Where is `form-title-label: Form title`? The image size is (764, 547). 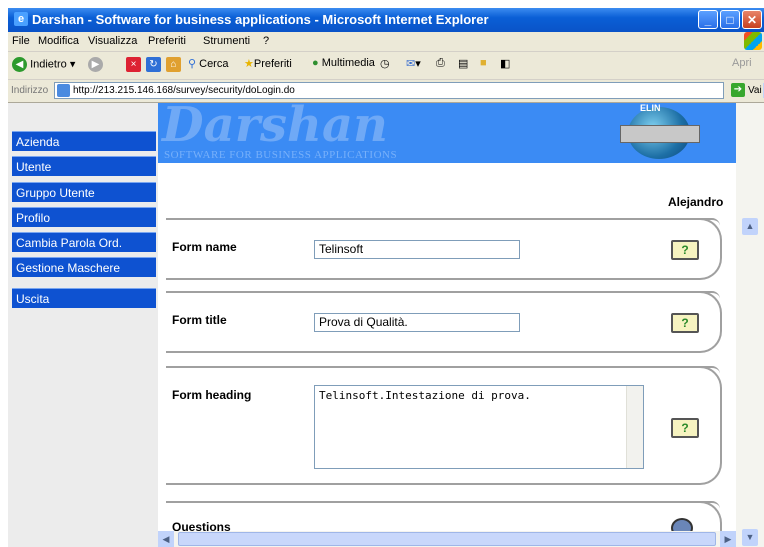
form-title-label: Form title is located at coordinates (199, 320).